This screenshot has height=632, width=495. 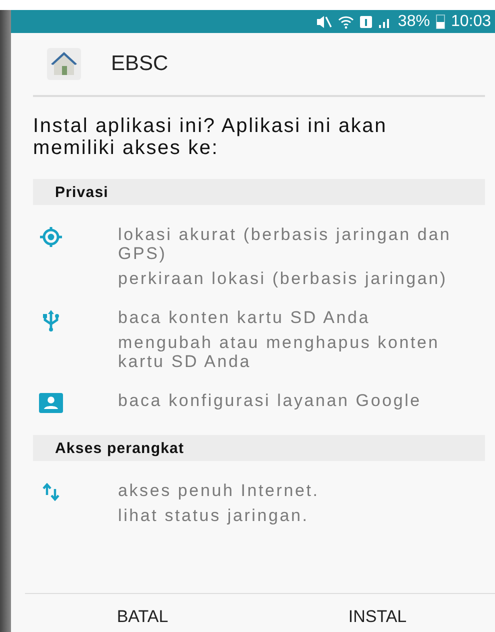 What do you see at coordinates (414, 21) in the screenshot?
I see `battery-percent: 38%` at bounding box center [414, 21].